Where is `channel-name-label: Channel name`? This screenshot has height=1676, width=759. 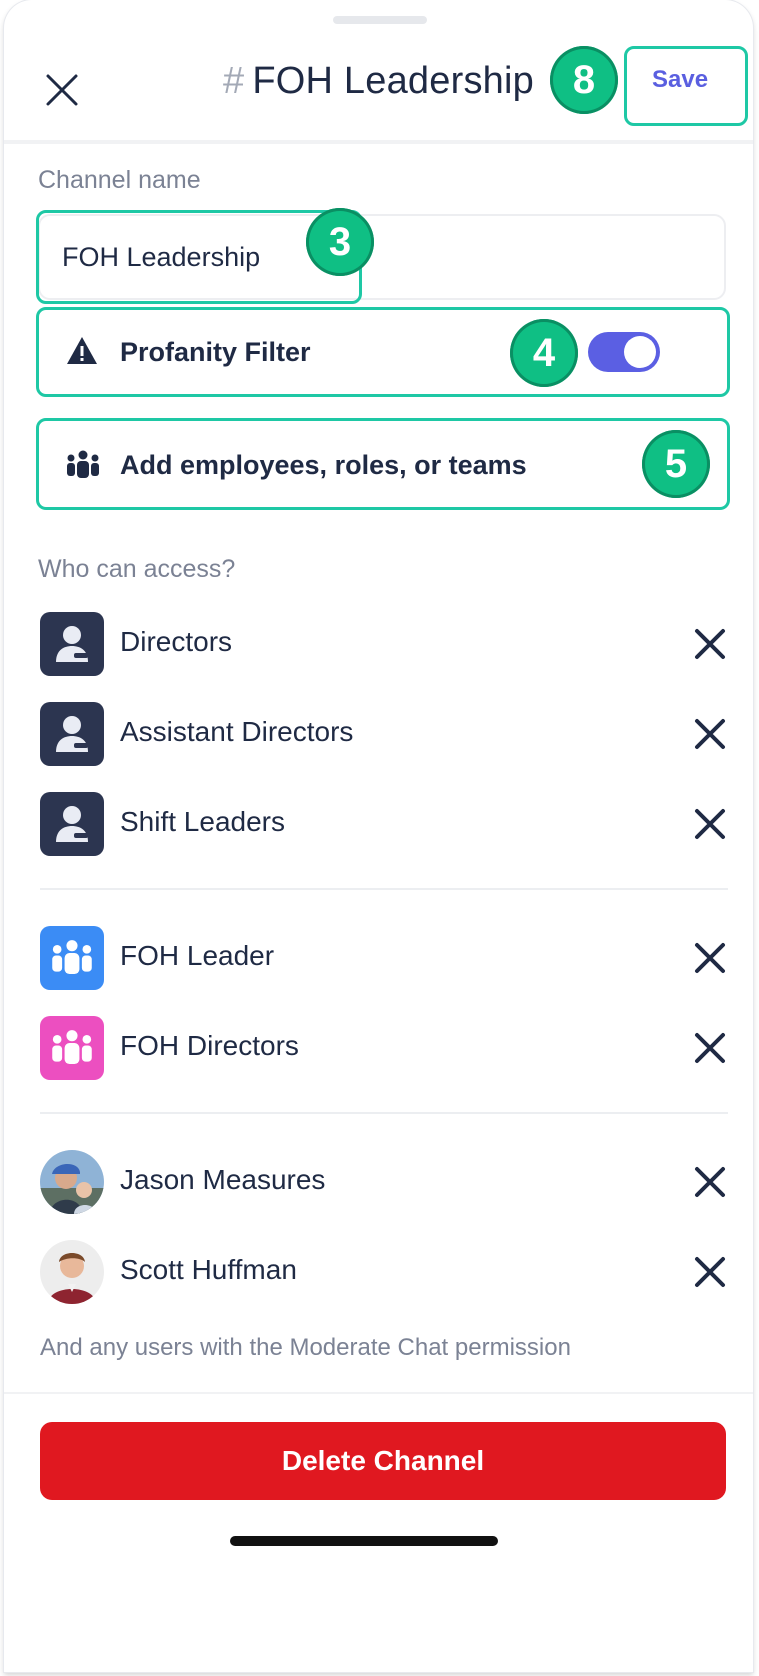
channel-name-label: Channel name is located at coordinates (119, 180).